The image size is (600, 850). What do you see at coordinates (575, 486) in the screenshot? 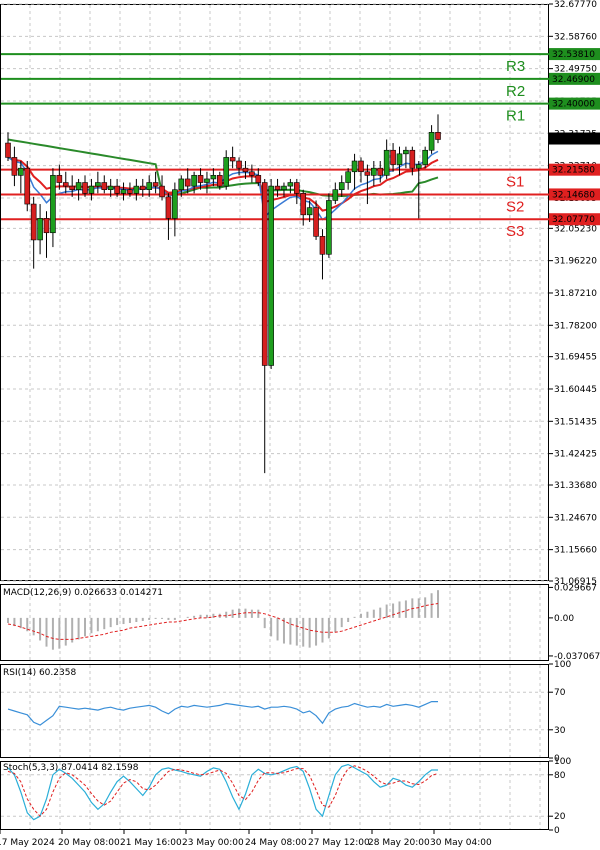
I see `price-tick-label: 31.33680` at bounding box center [575, 486].